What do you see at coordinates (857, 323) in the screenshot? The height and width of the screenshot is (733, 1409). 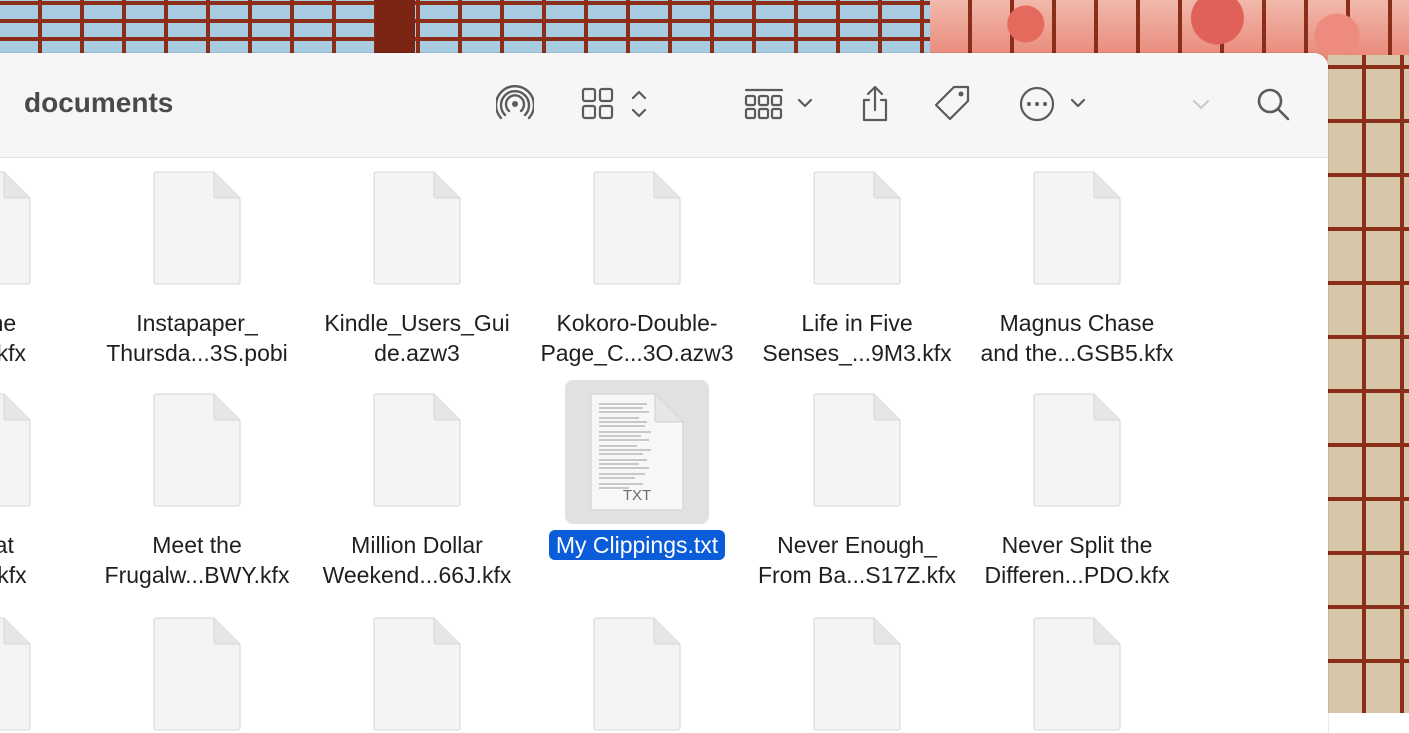 I see `file-name-line1: Life in Five` at bounding box center [857, 323].